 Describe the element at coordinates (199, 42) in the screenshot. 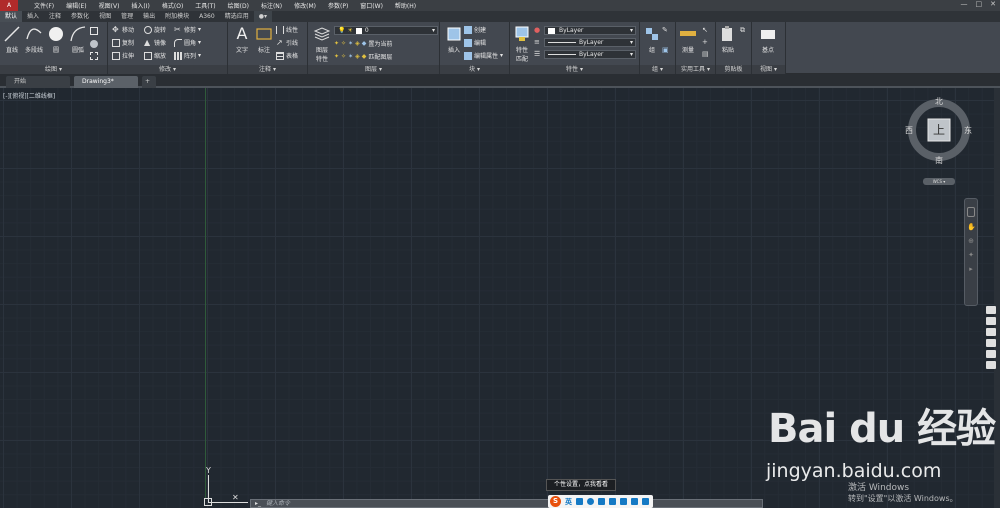

I see `fillet-dropdown-icon: ▾` at that location.